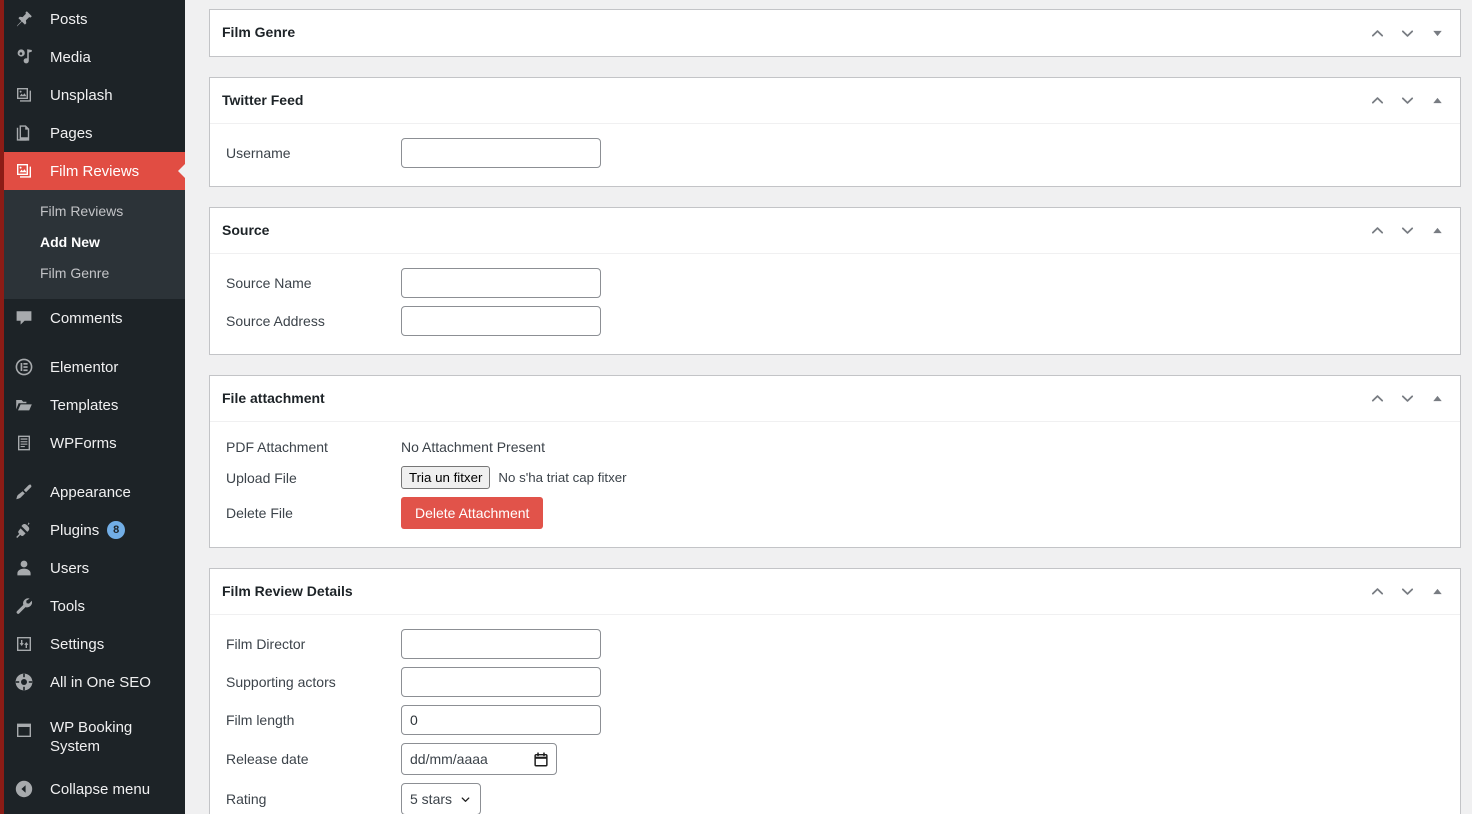 The width and height of the screenshot is (1472, 814). Describe the element at coordinates (100, 682) in the screenshot. I see `sidebar-item-label: All in One SEO` at that location.